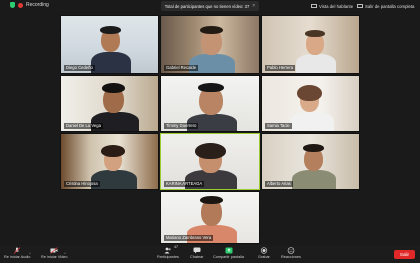 The width and height of the screenshot is (420, 263). I want to click on share-screen-button: Compartir pantalla, so click(228, 253).